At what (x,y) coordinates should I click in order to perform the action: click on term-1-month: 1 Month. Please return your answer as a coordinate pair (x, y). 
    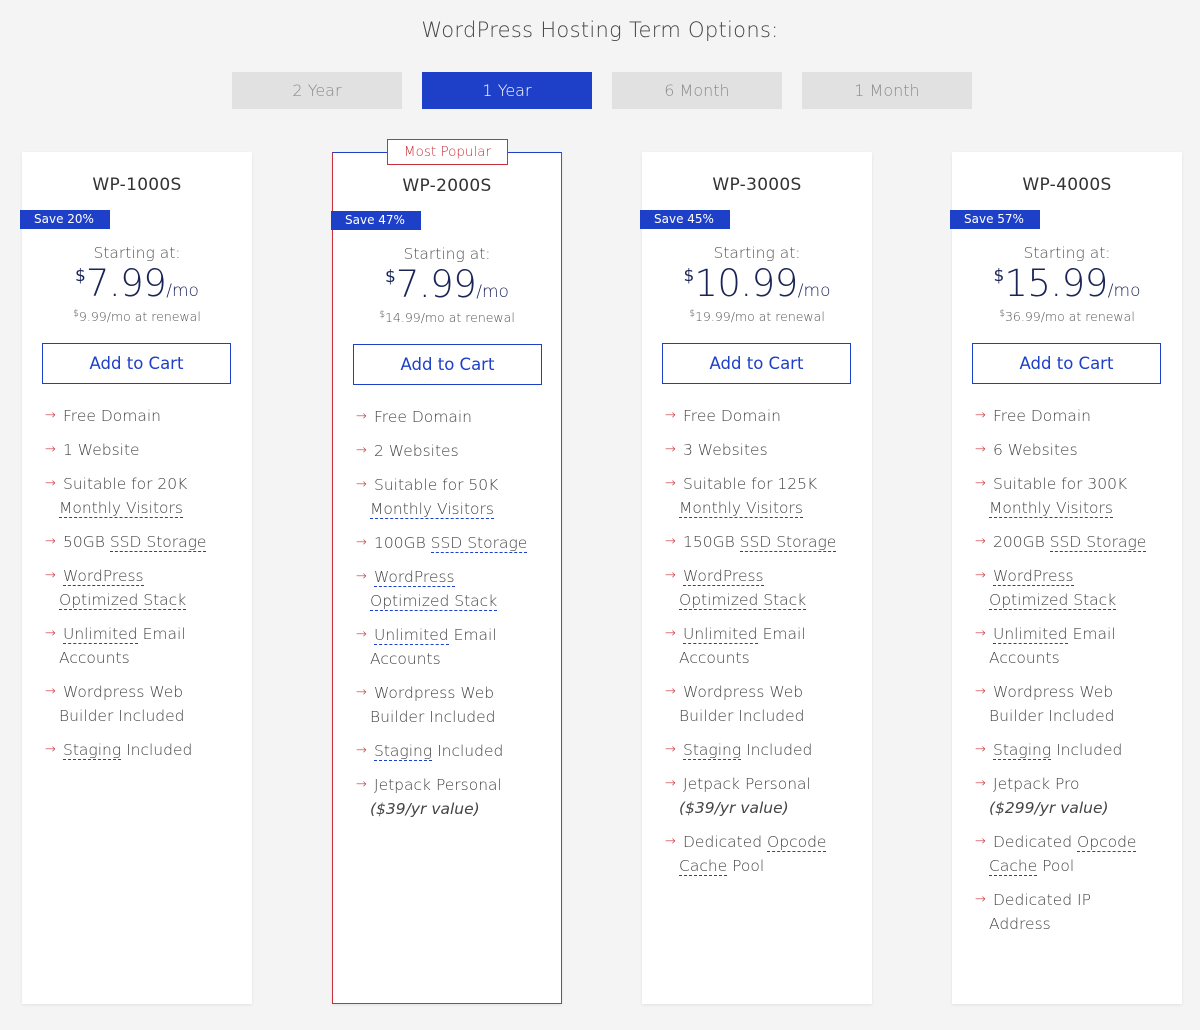
    Looking at the image, I should click on (887, 90).